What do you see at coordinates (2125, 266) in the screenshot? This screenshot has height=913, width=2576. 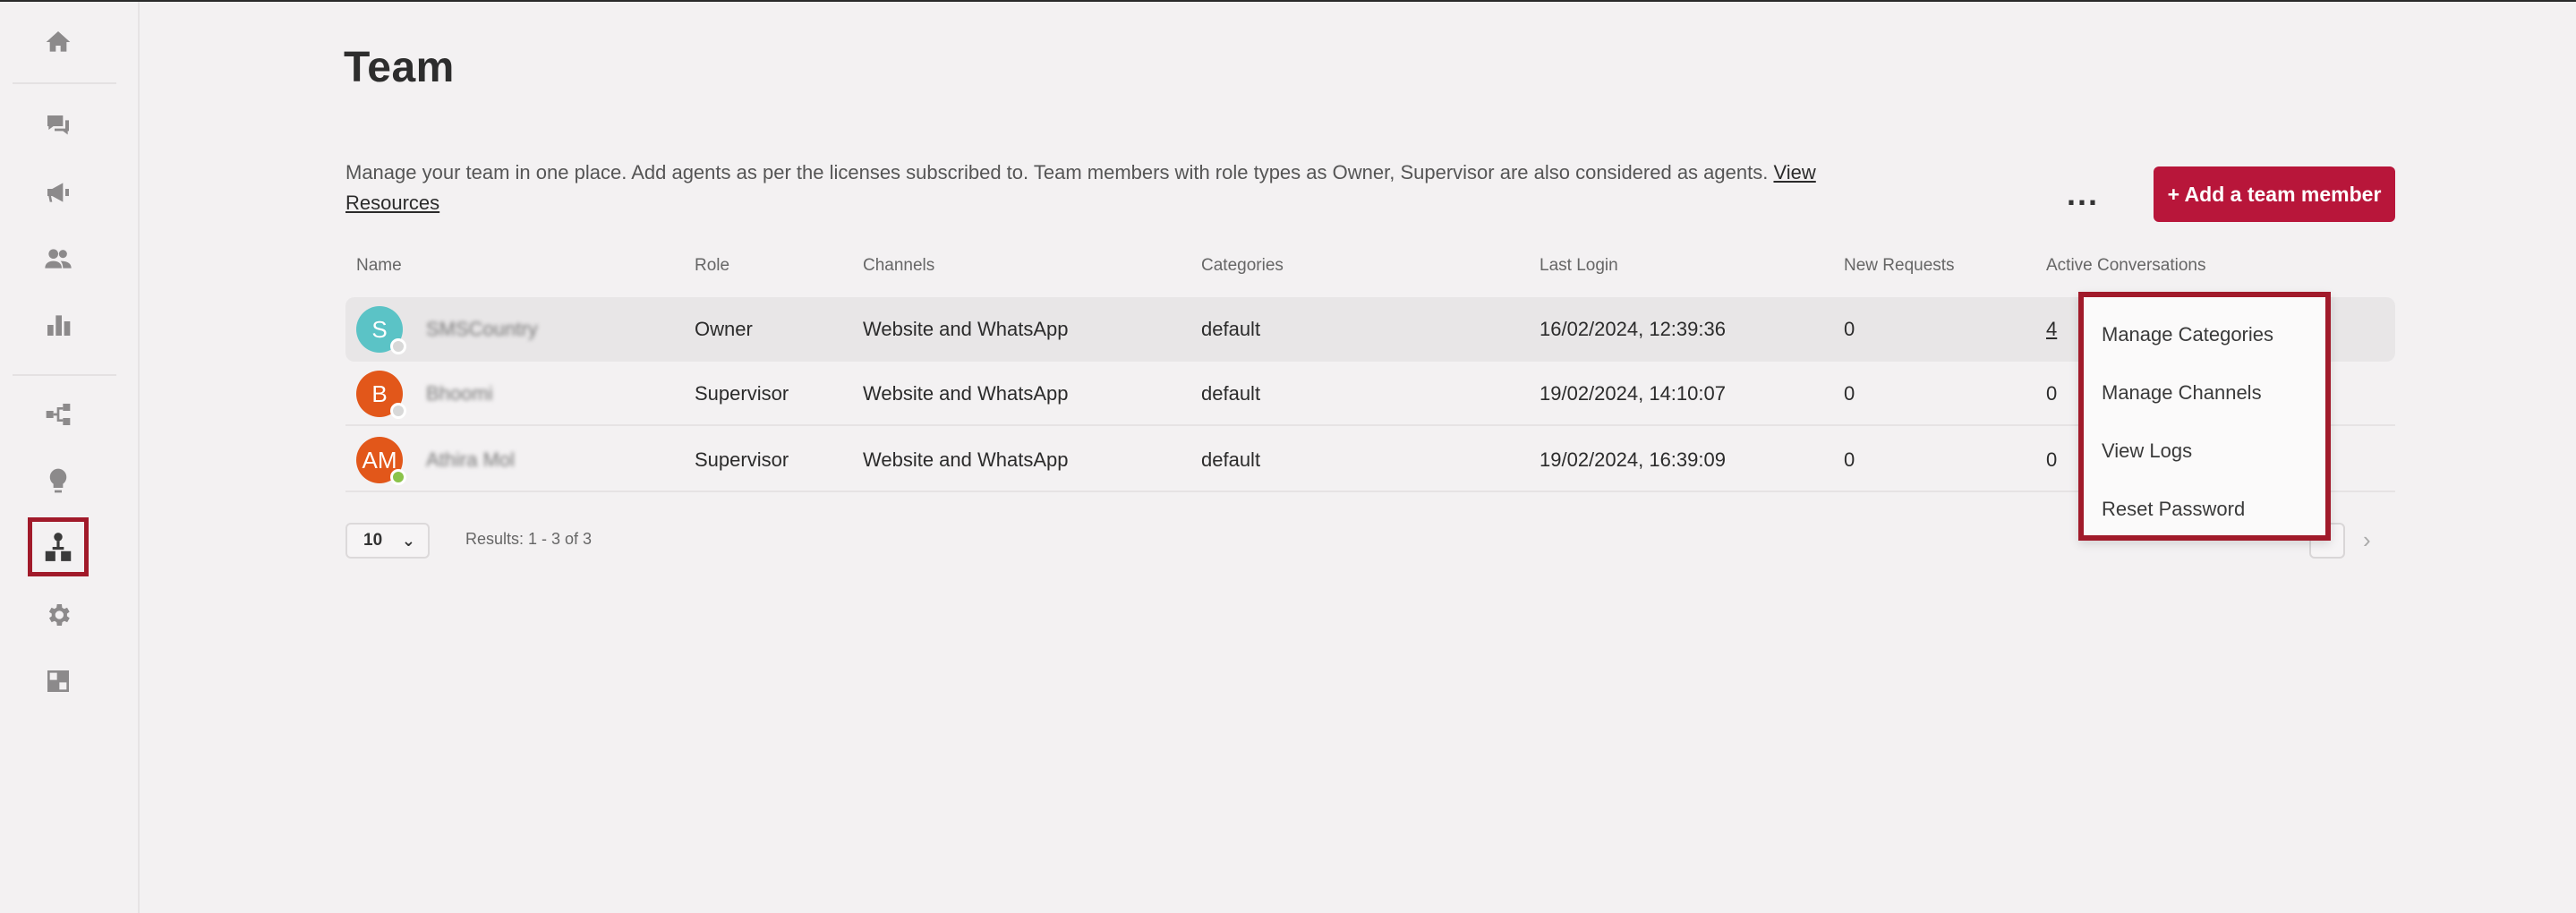 I see `column-header-active-conversations: Active Conversations` at bounding box center [2125, 266].